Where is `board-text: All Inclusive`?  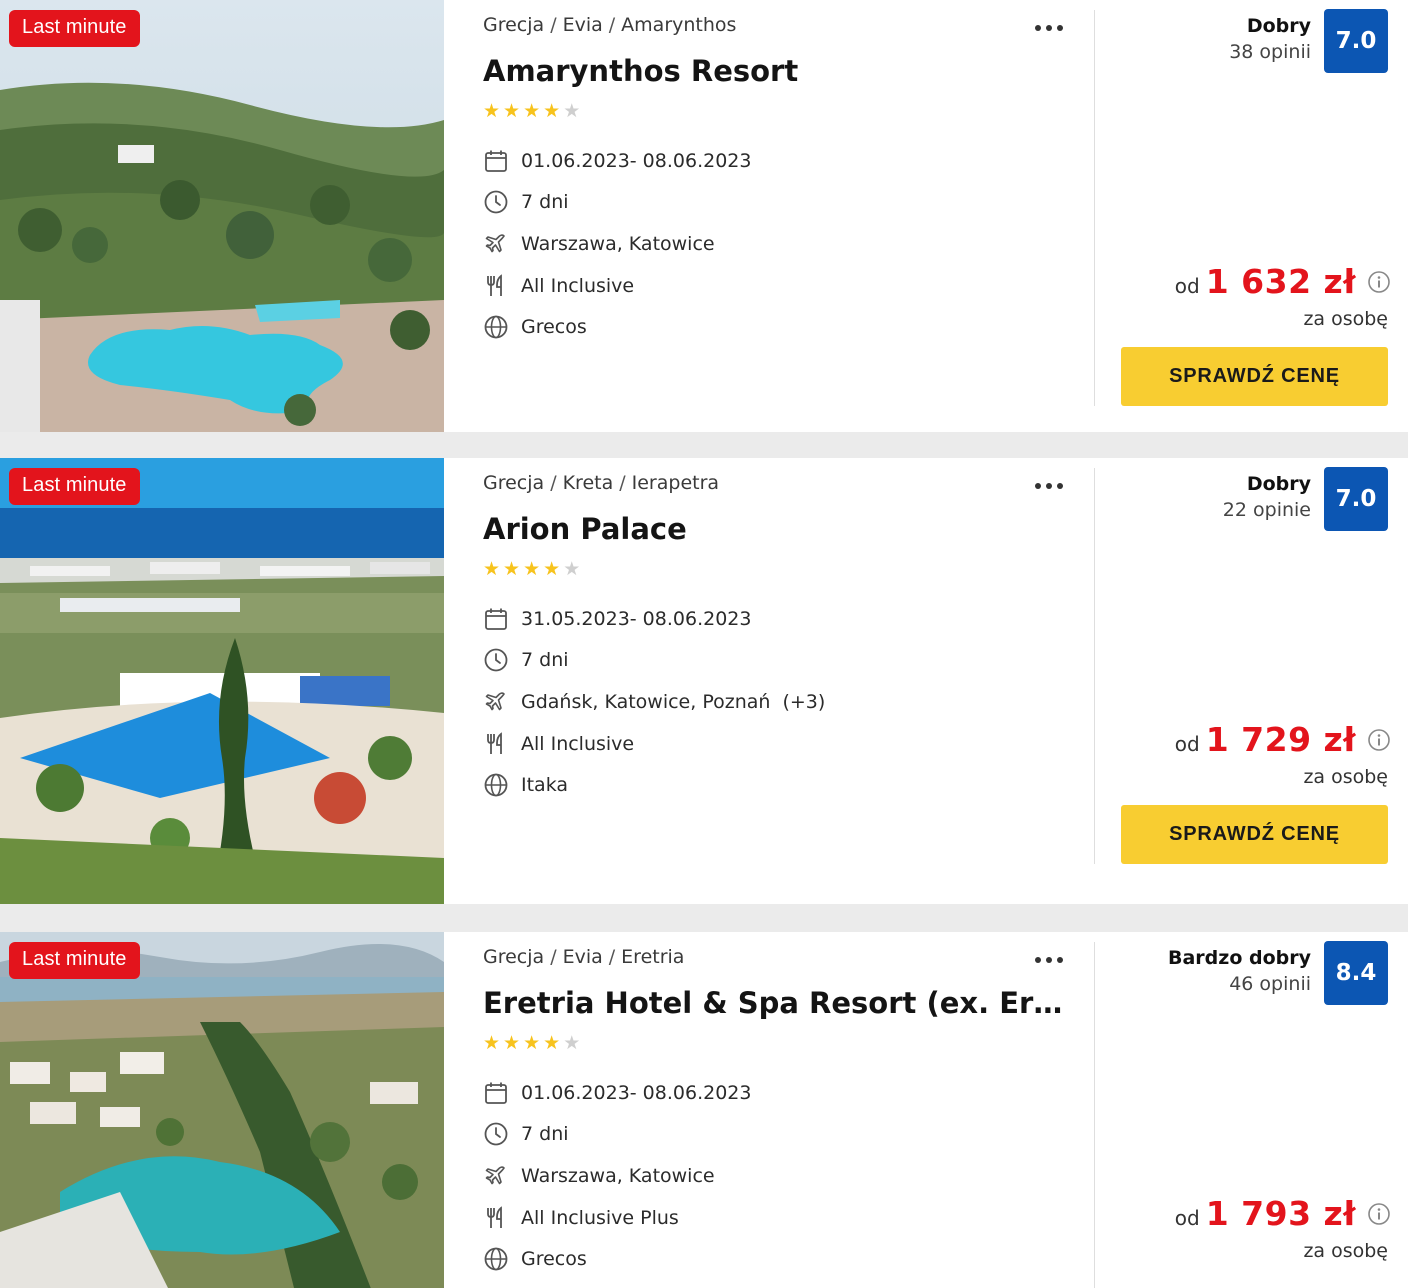
board-text: All Inclusive is located at coordinates (578, 743).